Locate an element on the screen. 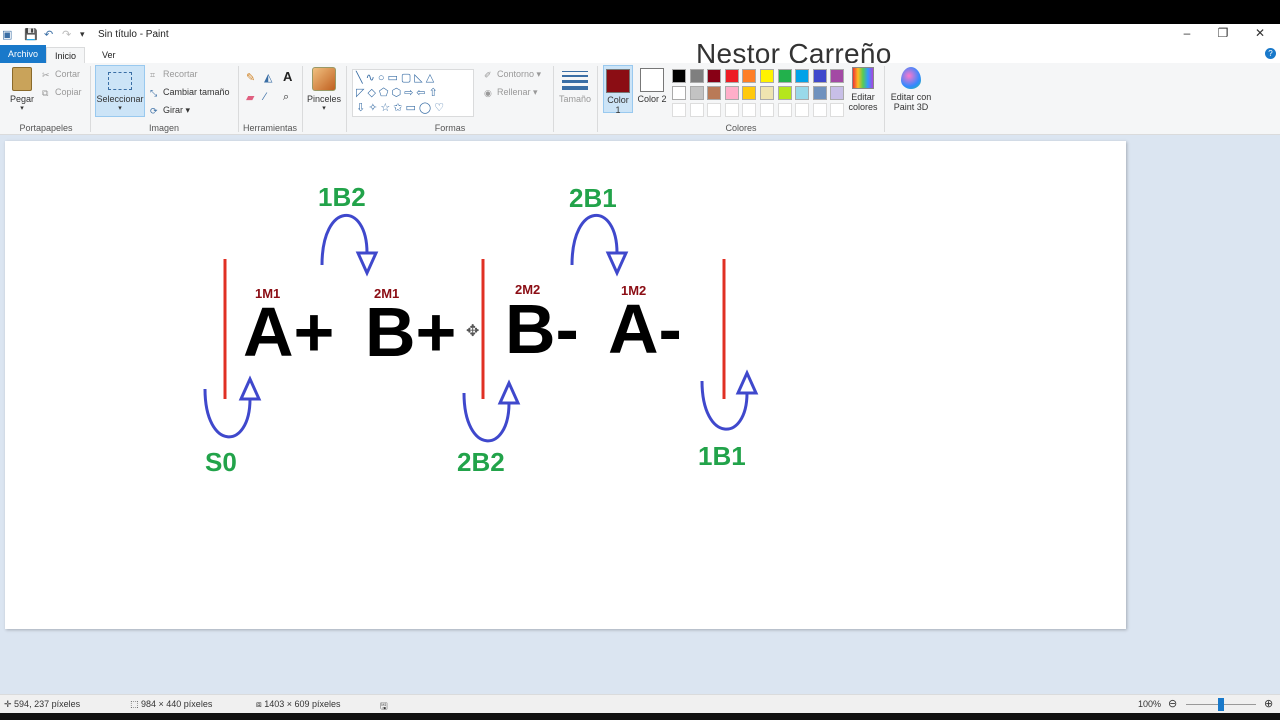 This screenshot has width=1280, height=720. label-1m2: 1M2 is located at coordinates (633, 290).